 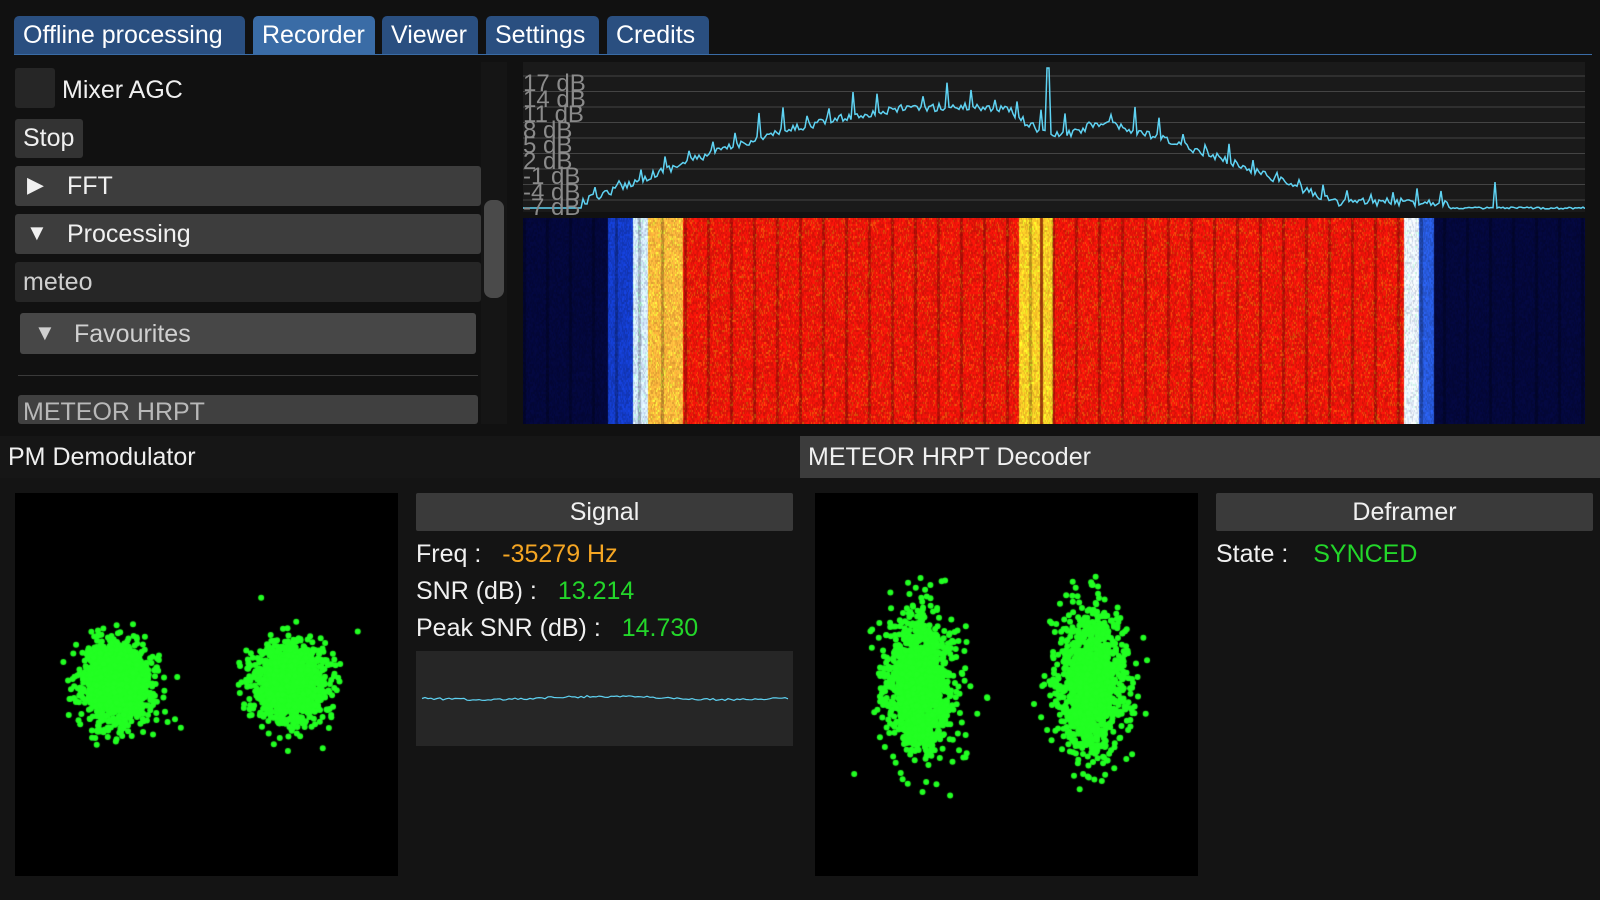 What do you see at coordinates (949, 457) in the screenshot?
I see `meteor-hrpt-decoder-title: METEOR HRPT Decoder` at bounding box center [949, 457].